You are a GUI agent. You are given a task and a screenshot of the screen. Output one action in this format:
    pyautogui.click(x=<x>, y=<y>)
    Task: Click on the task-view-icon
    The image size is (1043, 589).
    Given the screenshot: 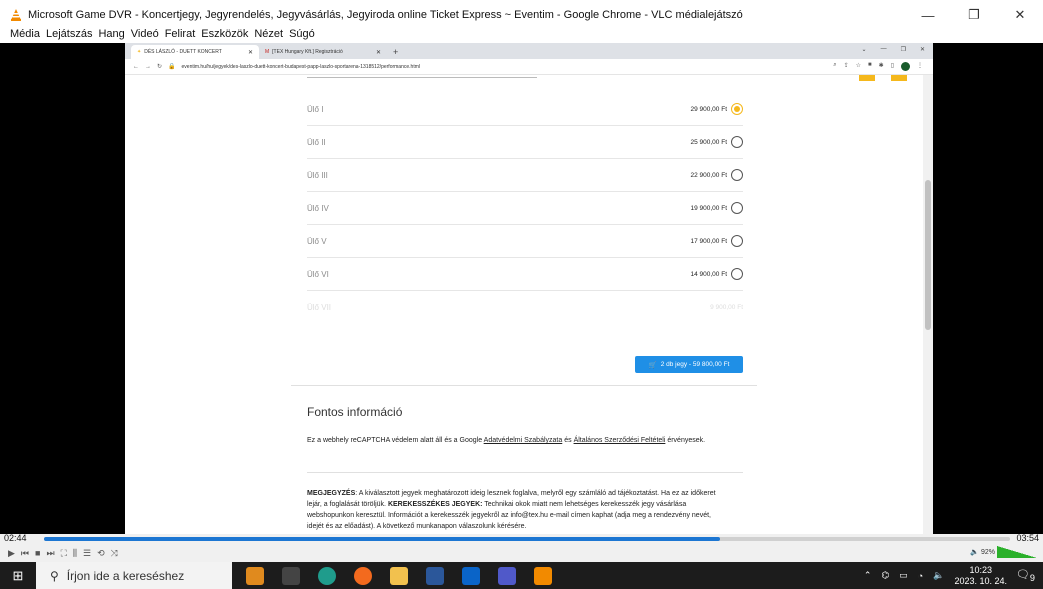 What is the action you would take?
    pyautogui.click(x=291, y=575)
    